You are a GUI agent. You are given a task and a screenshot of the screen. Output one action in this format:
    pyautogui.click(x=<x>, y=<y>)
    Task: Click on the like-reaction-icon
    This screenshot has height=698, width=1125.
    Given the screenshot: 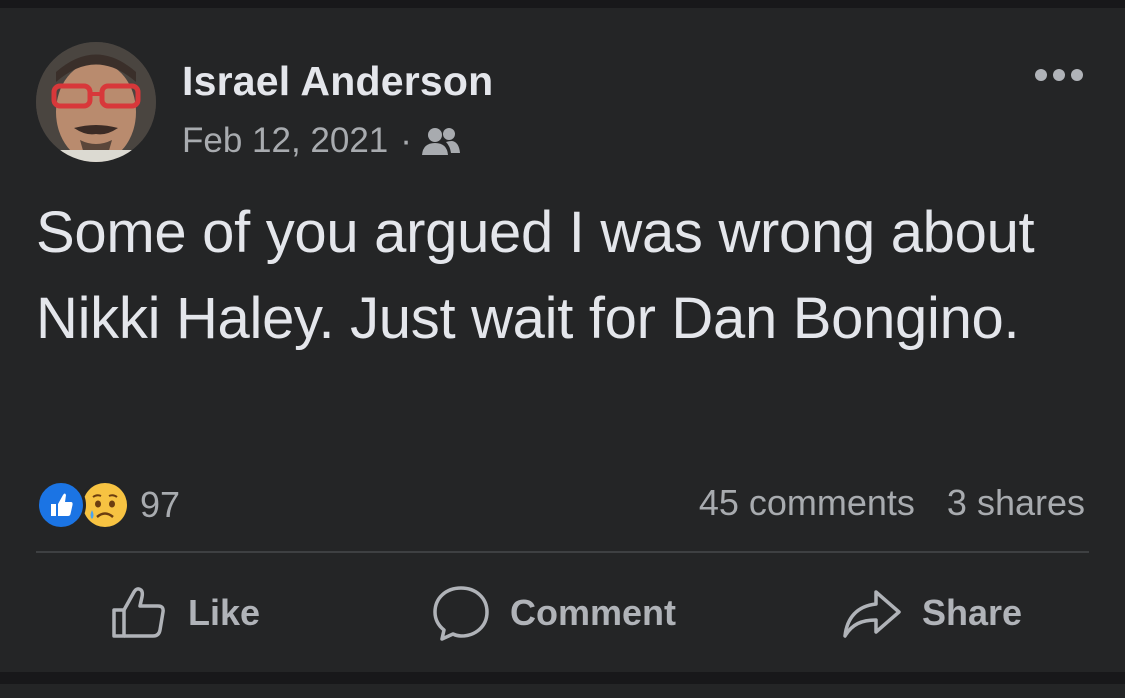 What is the action you would take?
    pyautogui.click(x=61, y=505)
    